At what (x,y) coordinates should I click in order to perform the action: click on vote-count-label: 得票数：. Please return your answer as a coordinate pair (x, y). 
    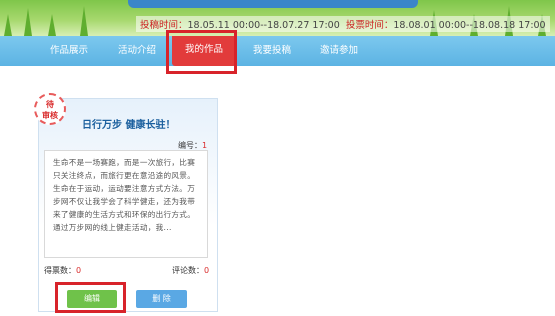
    Looking at the image, I should click on (60, 270).